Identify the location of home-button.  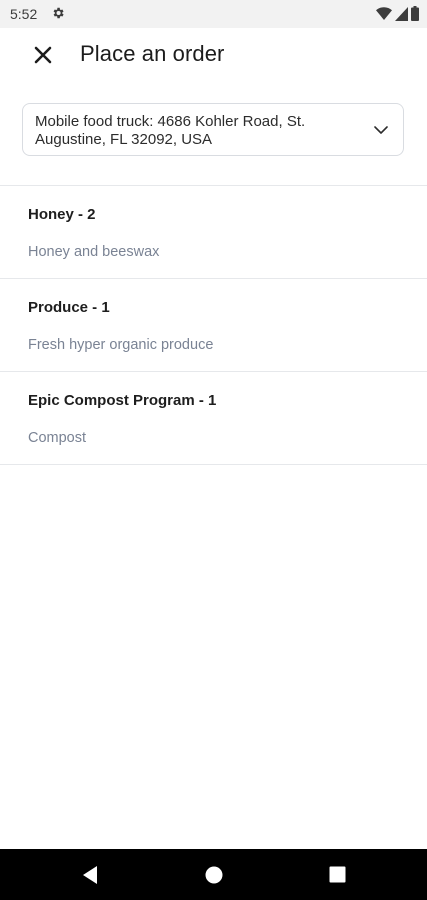
(214, 874).